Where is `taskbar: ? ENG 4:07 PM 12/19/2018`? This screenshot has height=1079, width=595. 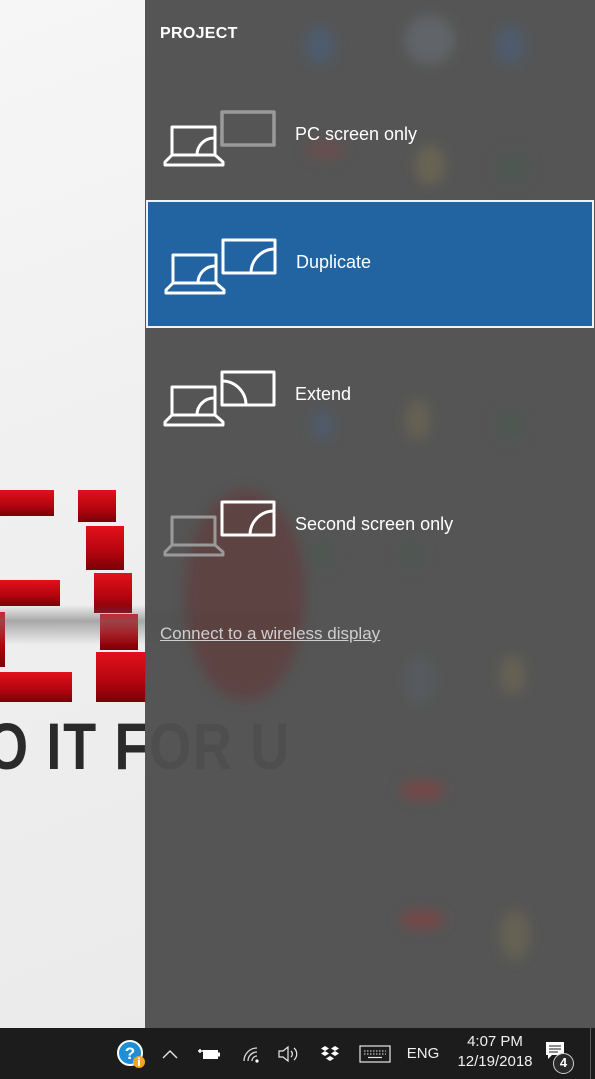
taskbar: ? ENG 4:07 PM 12/19/2018 is located at coordinates (297, 1053).